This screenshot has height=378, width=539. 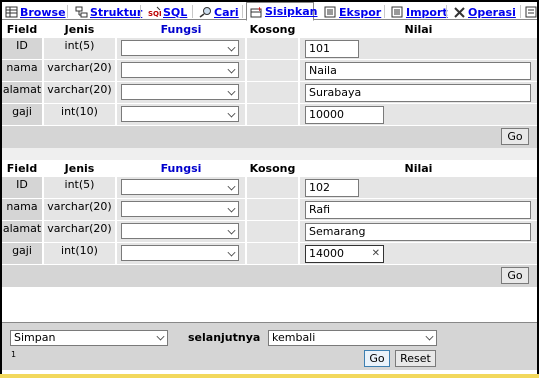 I want to click on more-icon, so click(x=531, y=12).